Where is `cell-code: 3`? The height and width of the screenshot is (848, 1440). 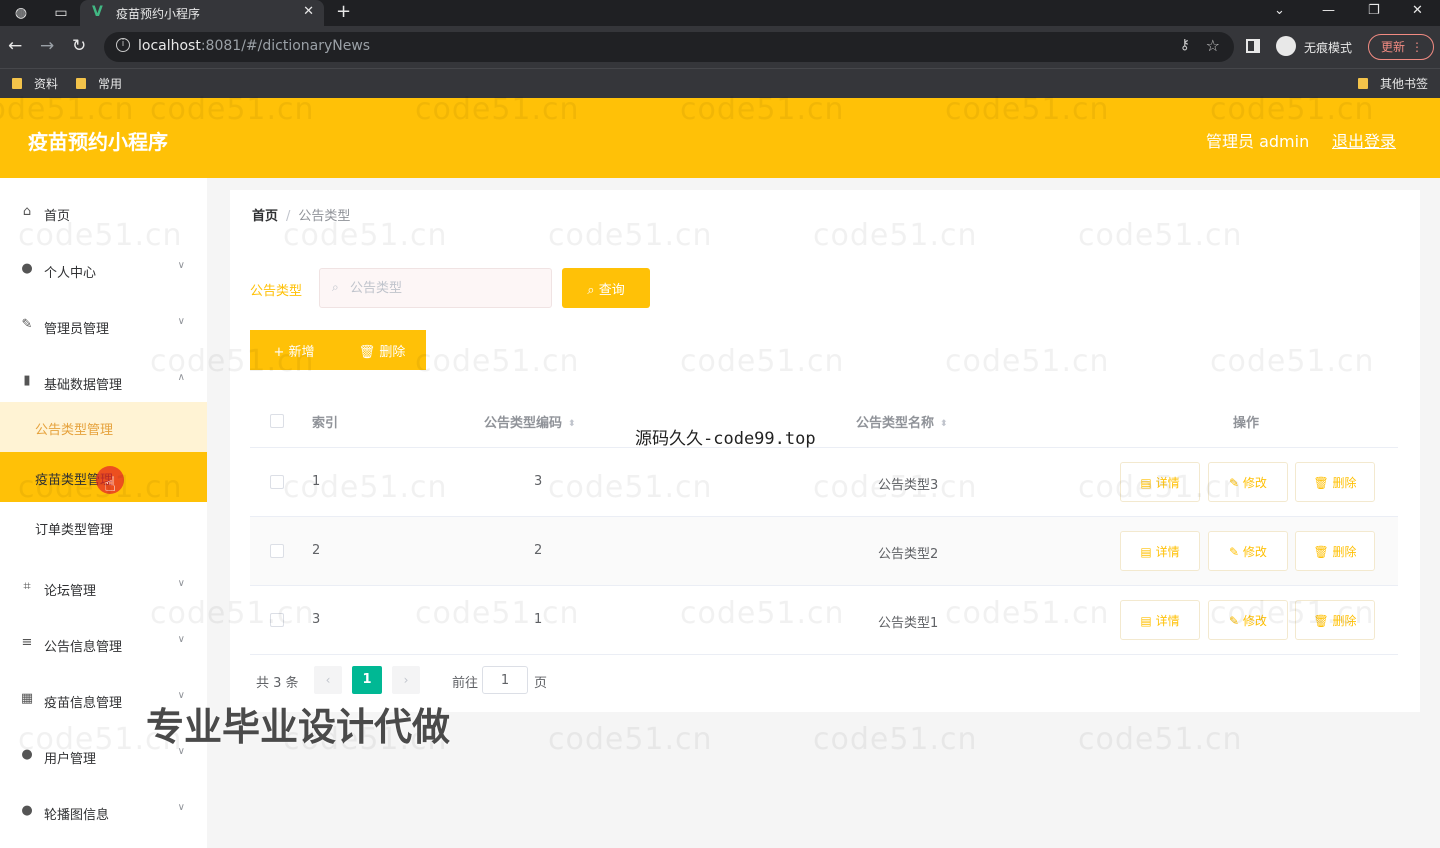
cell-code: 3 is located at coordinates (538, 481).